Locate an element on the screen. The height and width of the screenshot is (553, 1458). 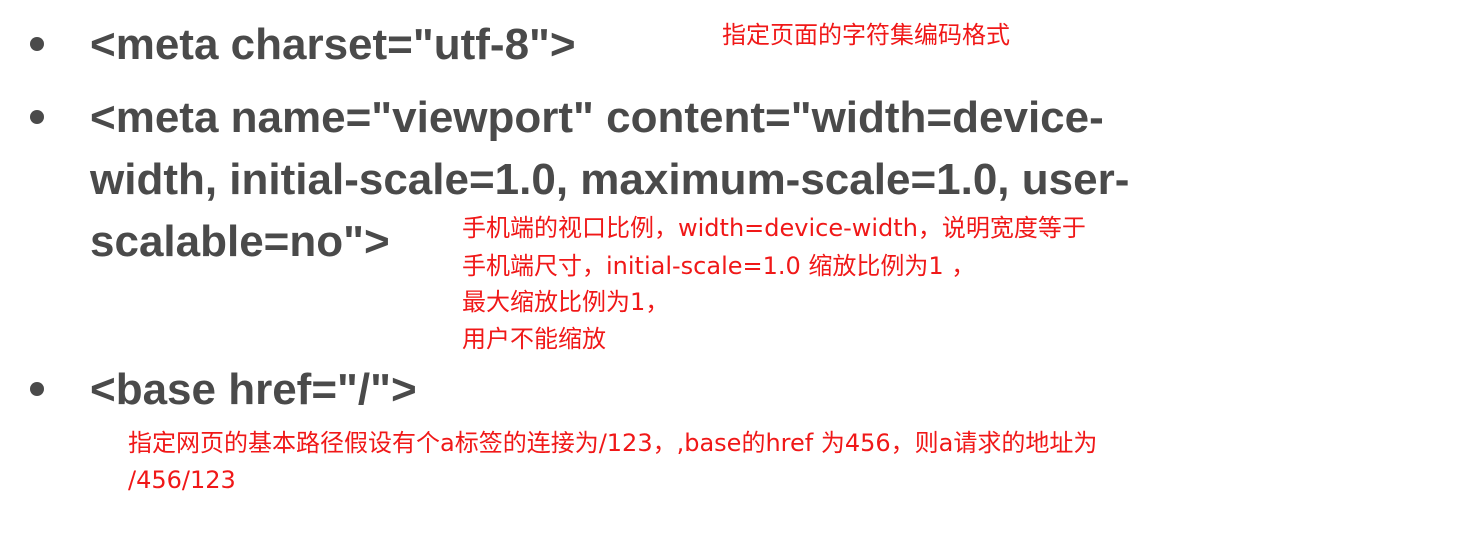
code-base-href: <base href="/"> is located at coordinates (253, 389).